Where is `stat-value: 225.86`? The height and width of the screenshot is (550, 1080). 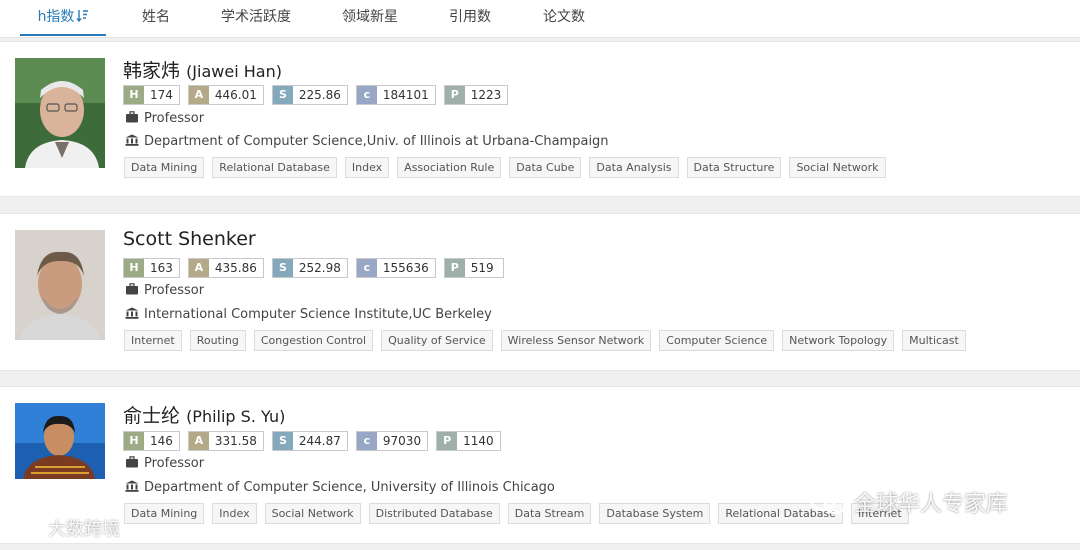 stat-value: 225.86 is located at coordinates (319, 95).